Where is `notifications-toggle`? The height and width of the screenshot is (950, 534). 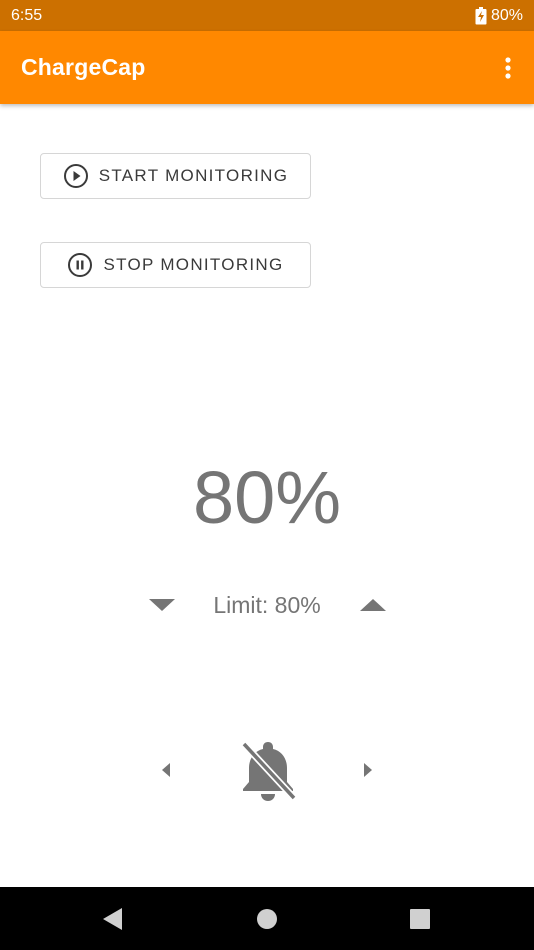 notifications-toggle is located at coordinates (268, 771).